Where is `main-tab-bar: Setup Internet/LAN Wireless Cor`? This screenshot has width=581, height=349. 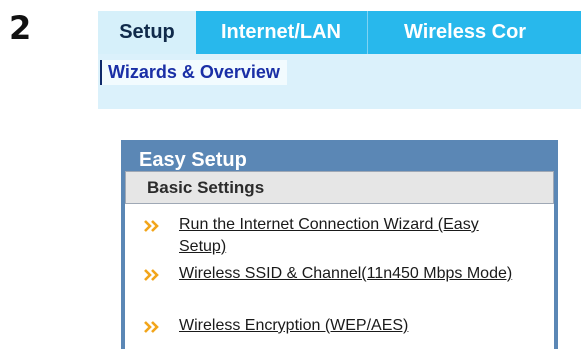 main-tab-bar: Setup Internet/LAN Wireless Cor is located at coordinates (339, 32).